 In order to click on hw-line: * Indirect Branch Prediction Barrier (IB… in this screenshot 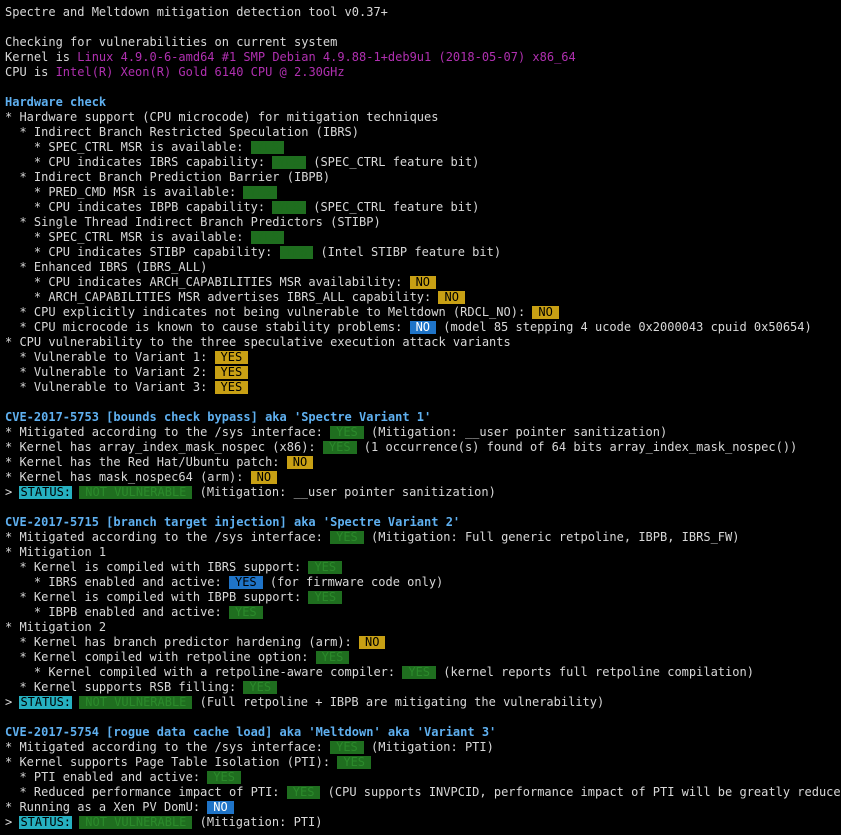, I will do `click(168, 177)`.